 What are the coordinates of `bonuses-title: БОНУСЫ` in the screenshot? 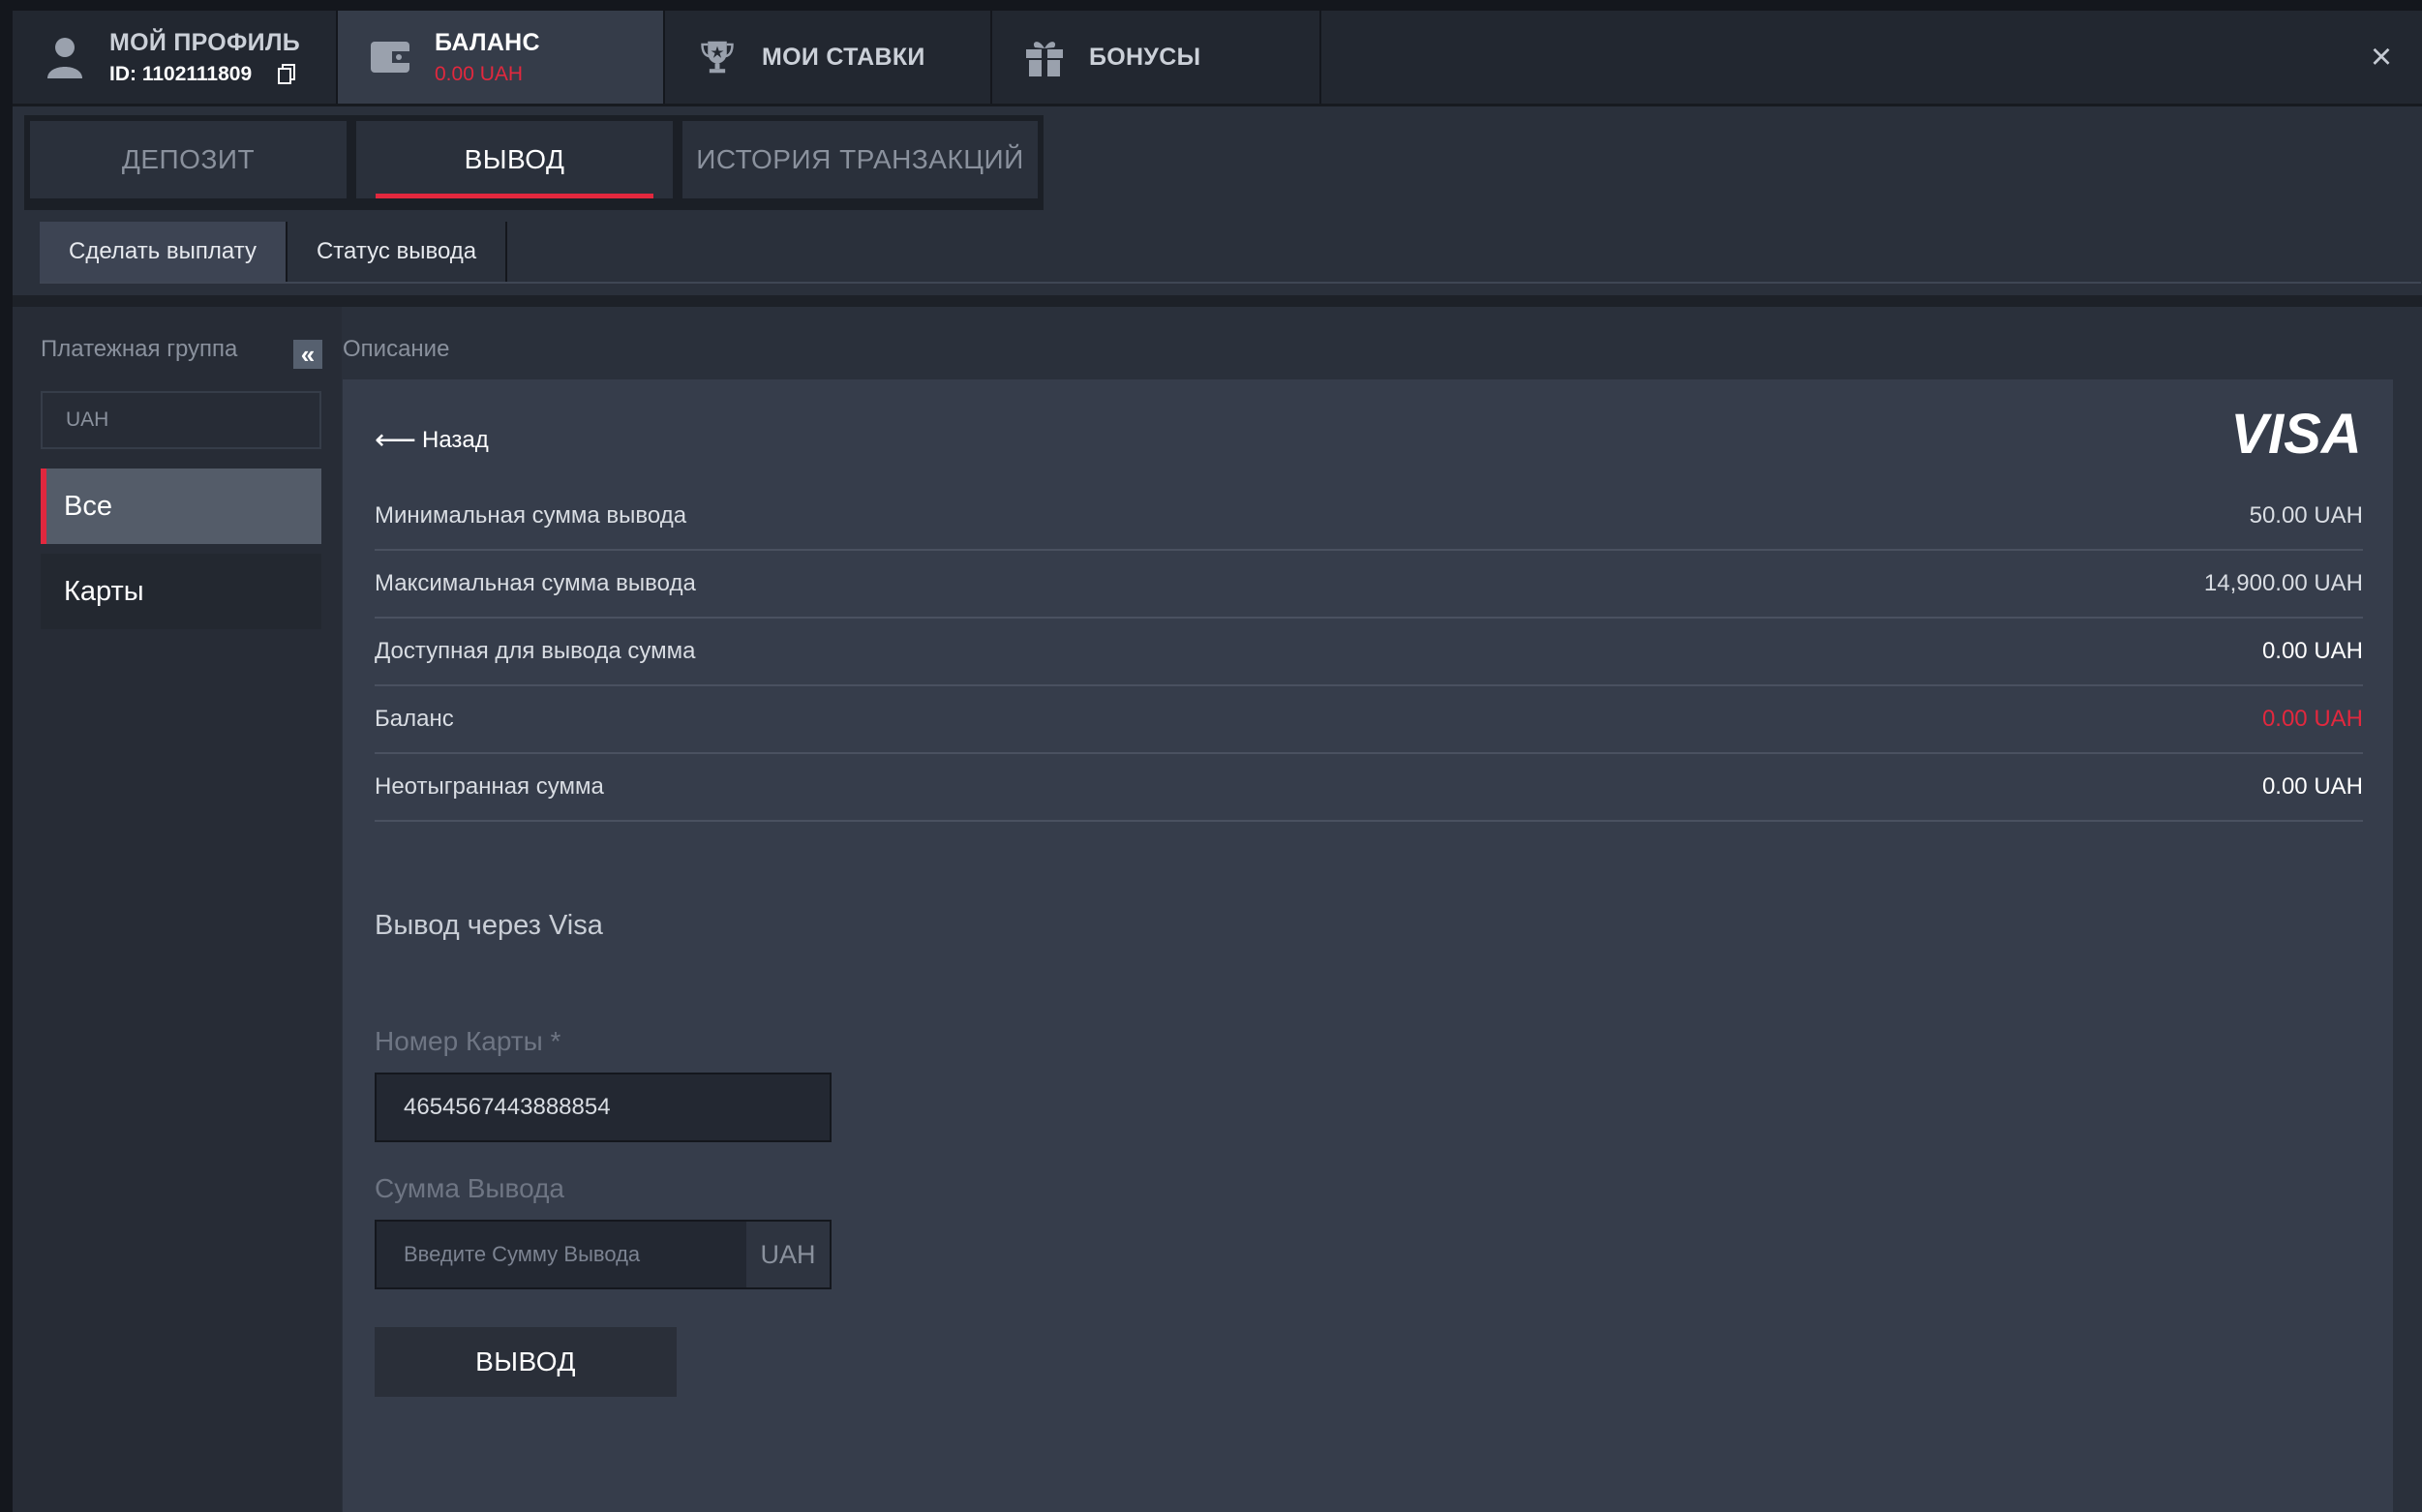 It's located at (1145, 57).